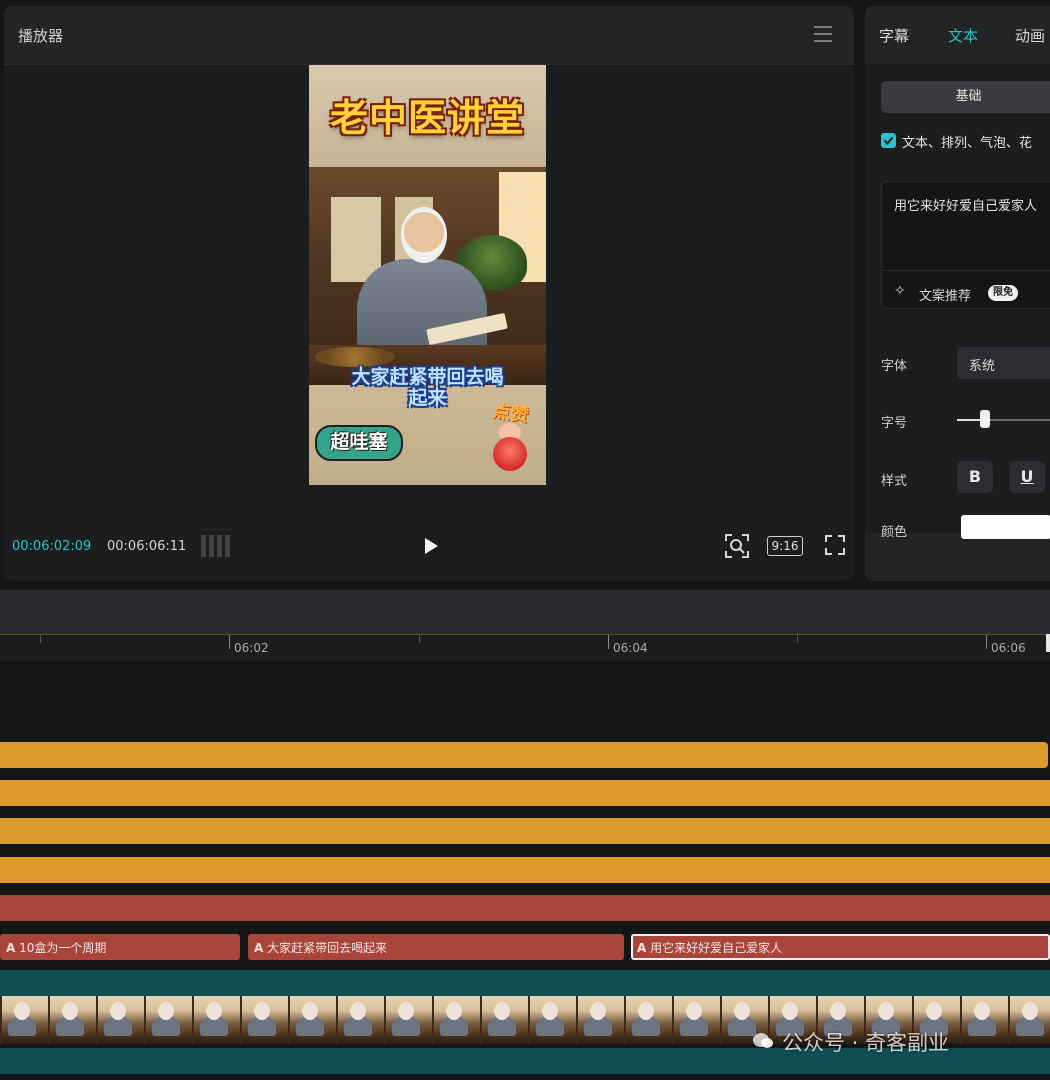 This screenshot has height=1080, width=1050. What do you see at coordinates (120, 947) in the screenshot?
I see `subtitle-clip: A 10盒为一个周期` at bounding box center [120, 947].